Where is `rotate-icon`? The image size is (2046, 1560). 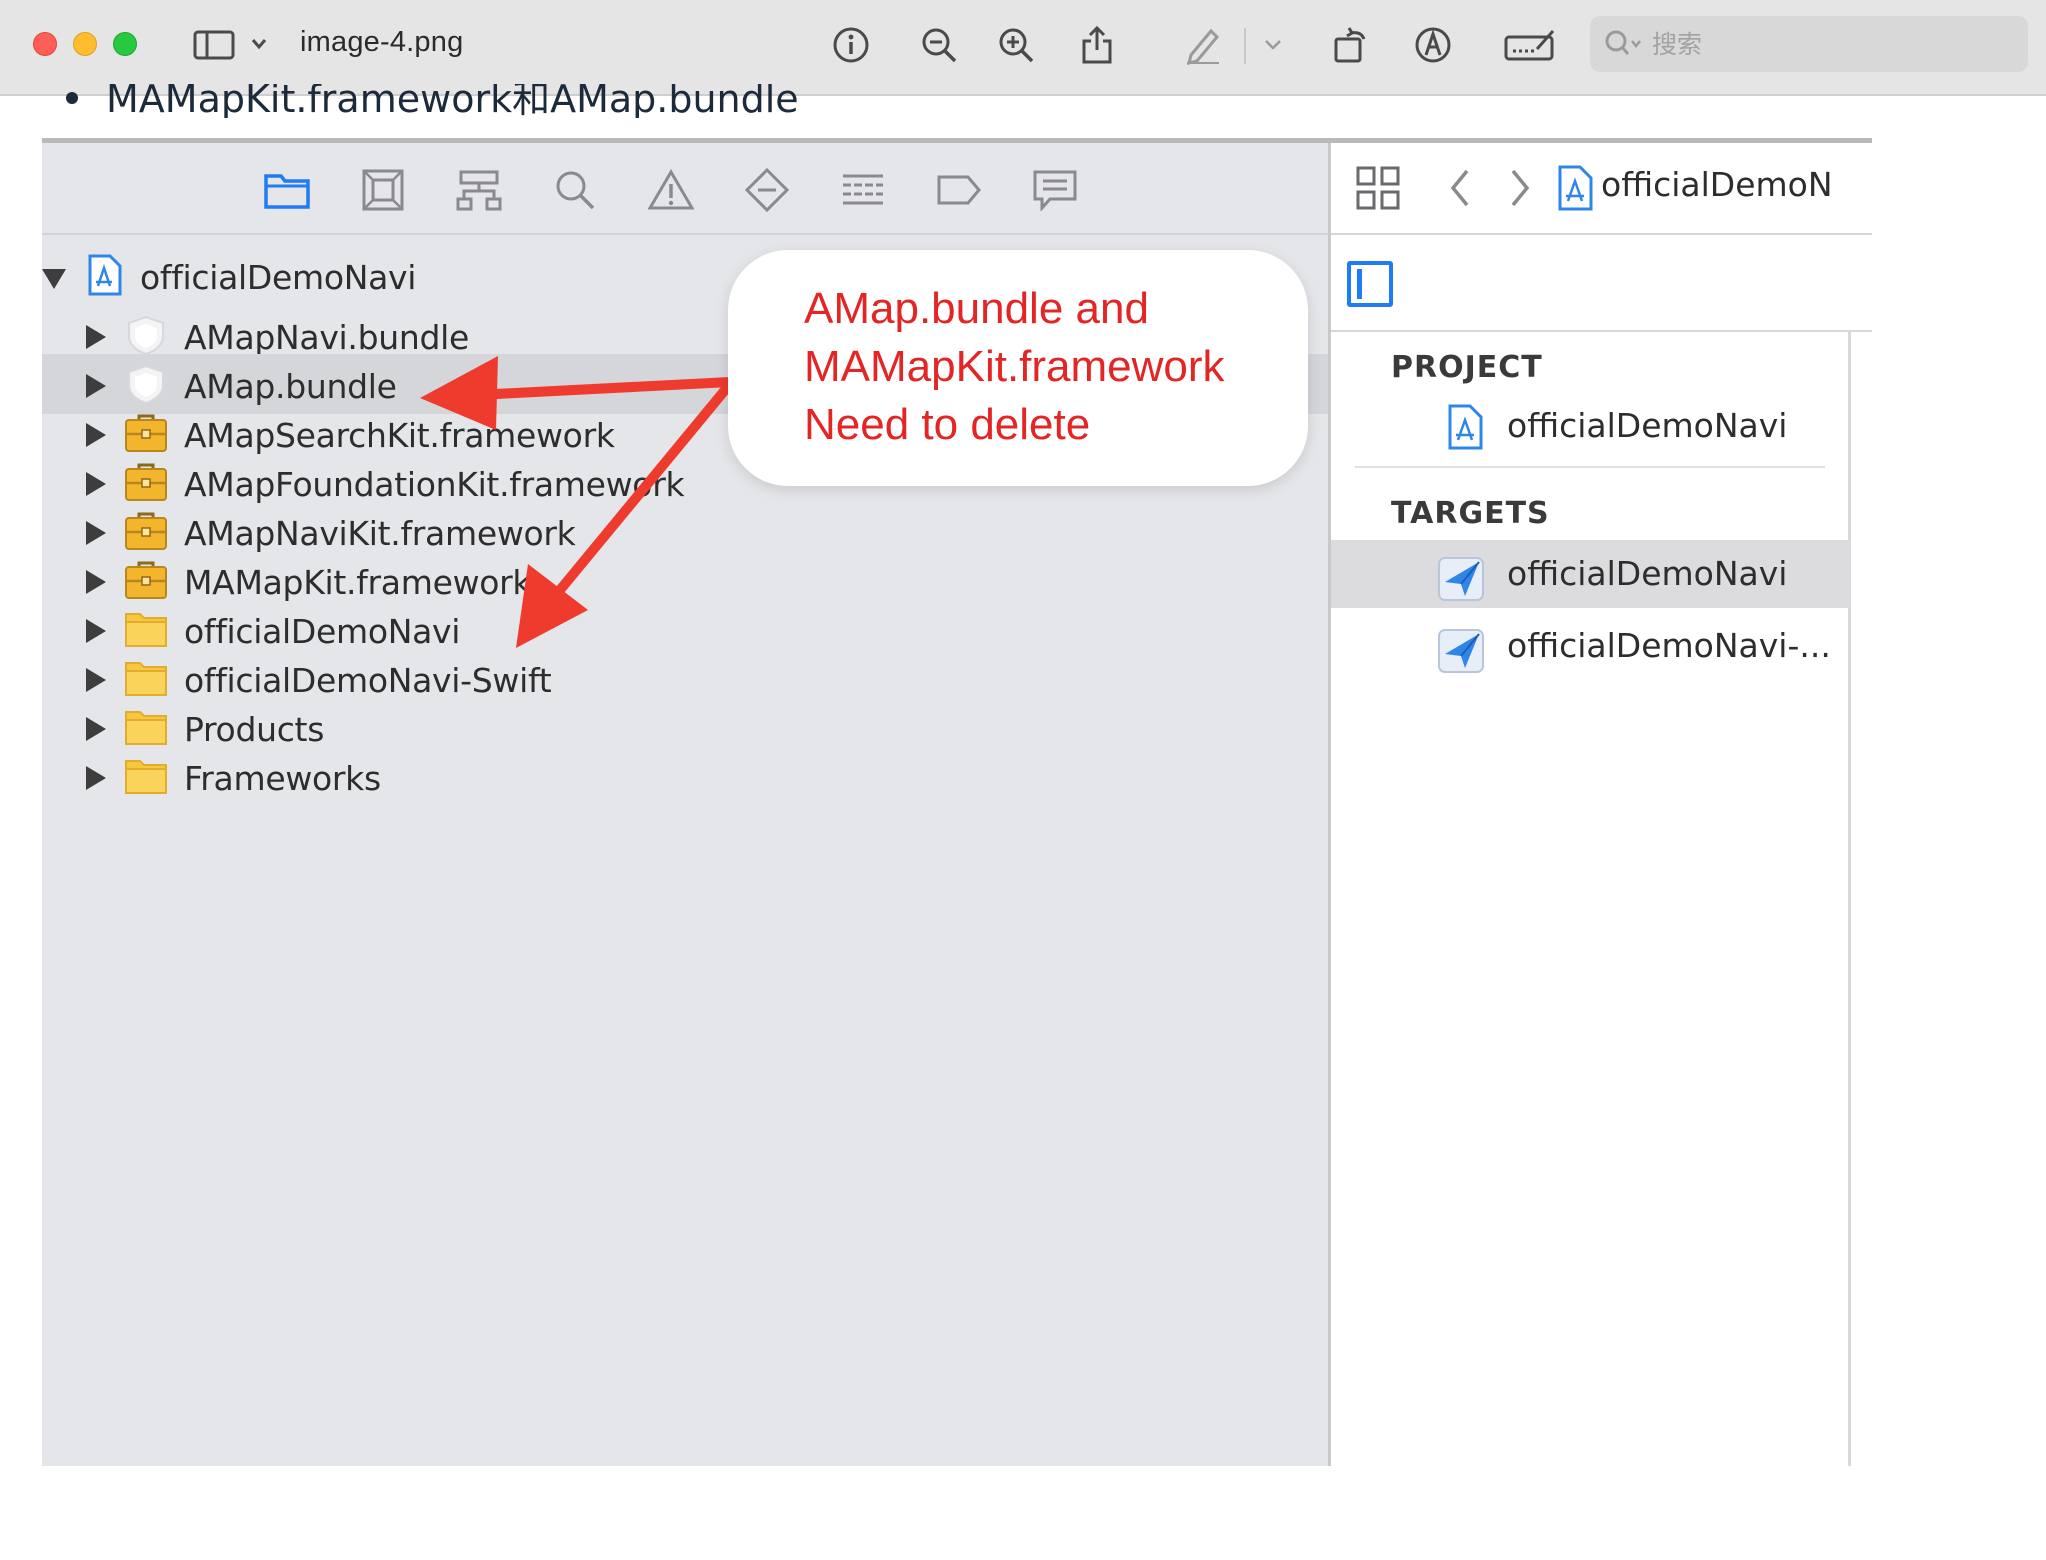 rotate-icon is located at coordinates (1350, 45).